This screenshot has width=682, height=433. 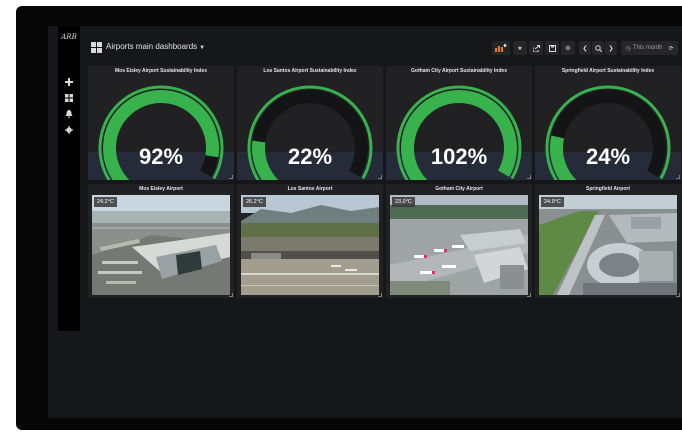 I want to click on time-range-label: This month, so click(x=647, y=48).